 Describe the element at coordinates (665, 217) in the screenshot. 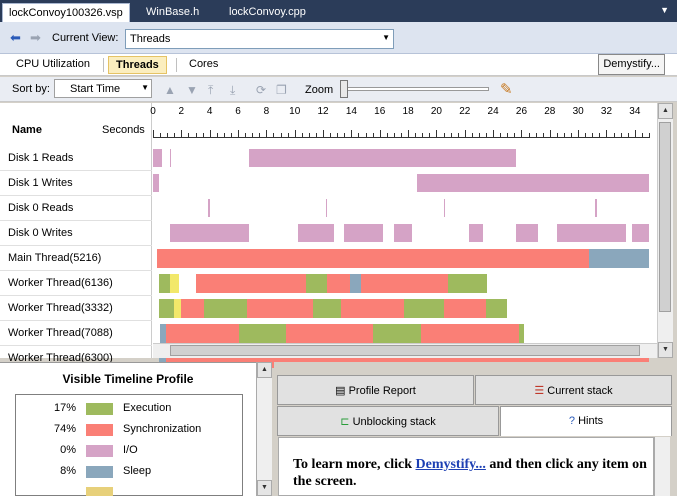

I see `vertical-scroll-thumb` at that location.